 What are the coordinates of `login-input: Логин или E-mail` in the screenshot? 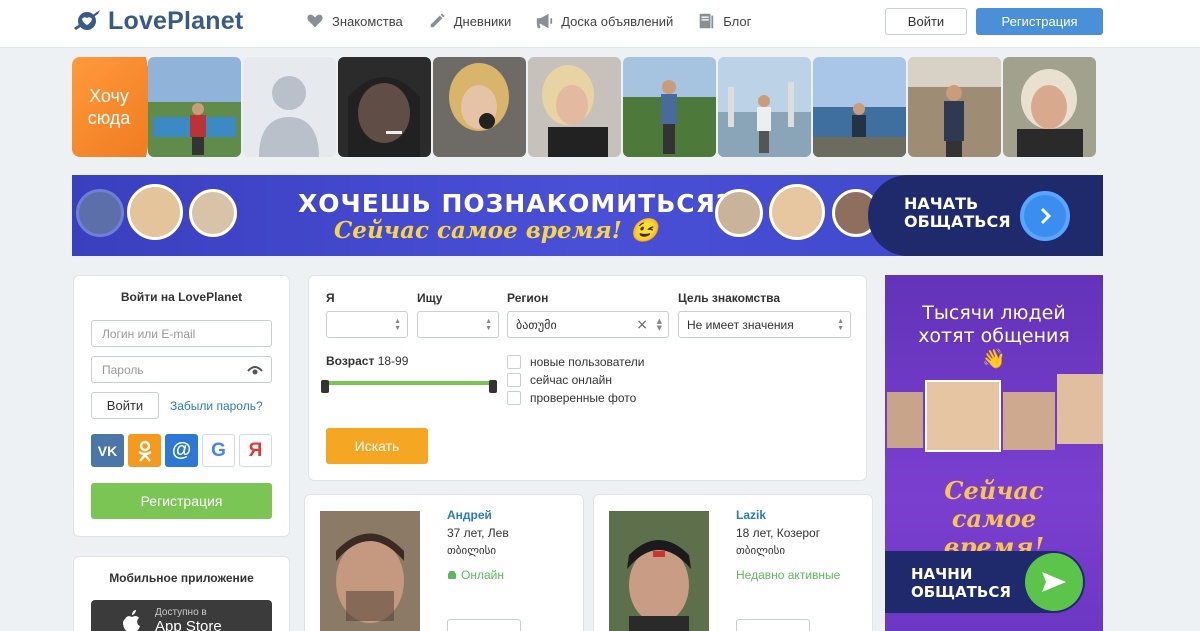 It's located at (181, 333).